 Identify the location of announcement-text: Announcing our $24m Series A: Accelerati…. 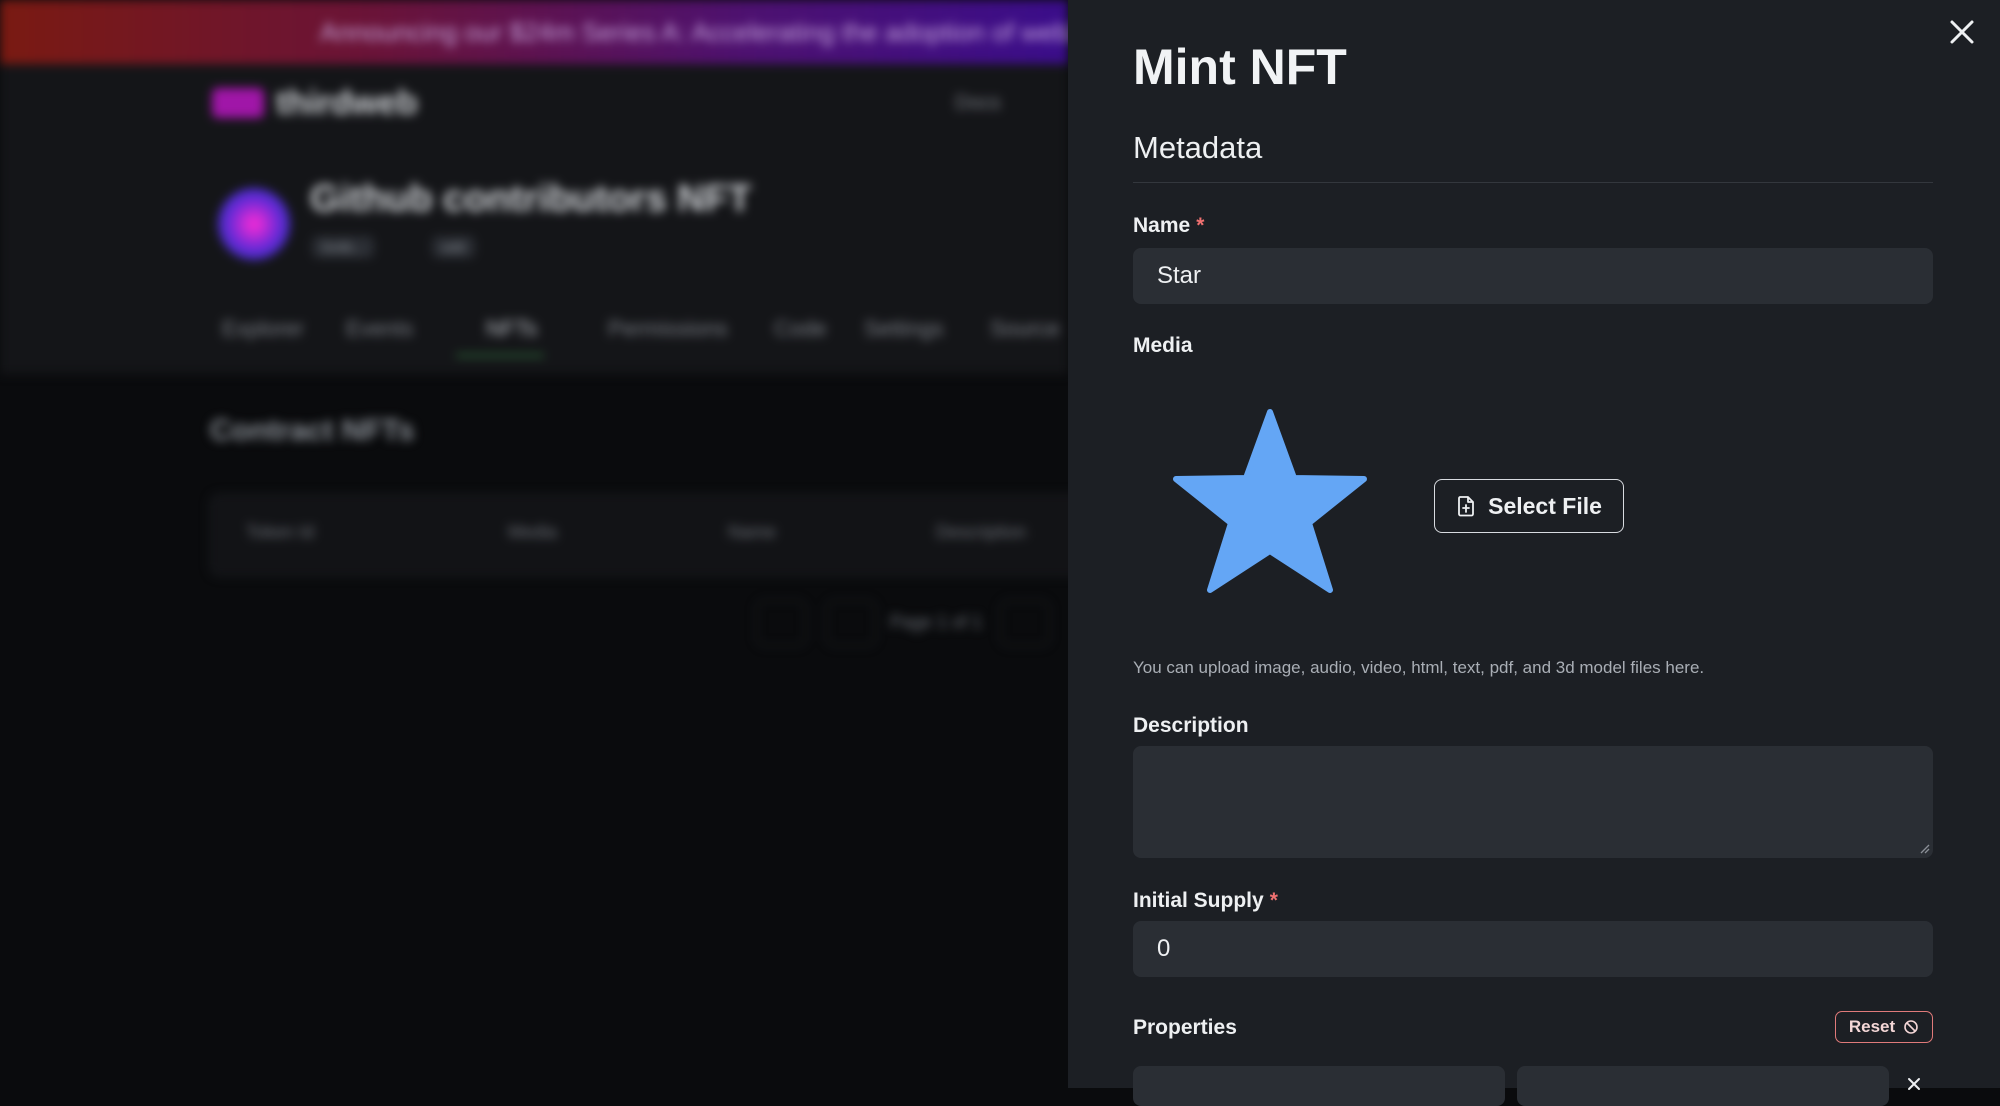
(694, 31).